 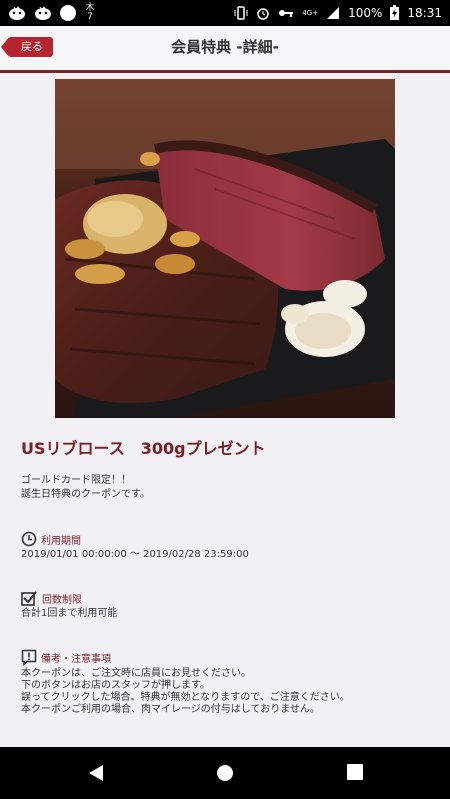 I want to click on limit-section: 回数制限 合計1回まで利用可能, so click(x=226, y=605).